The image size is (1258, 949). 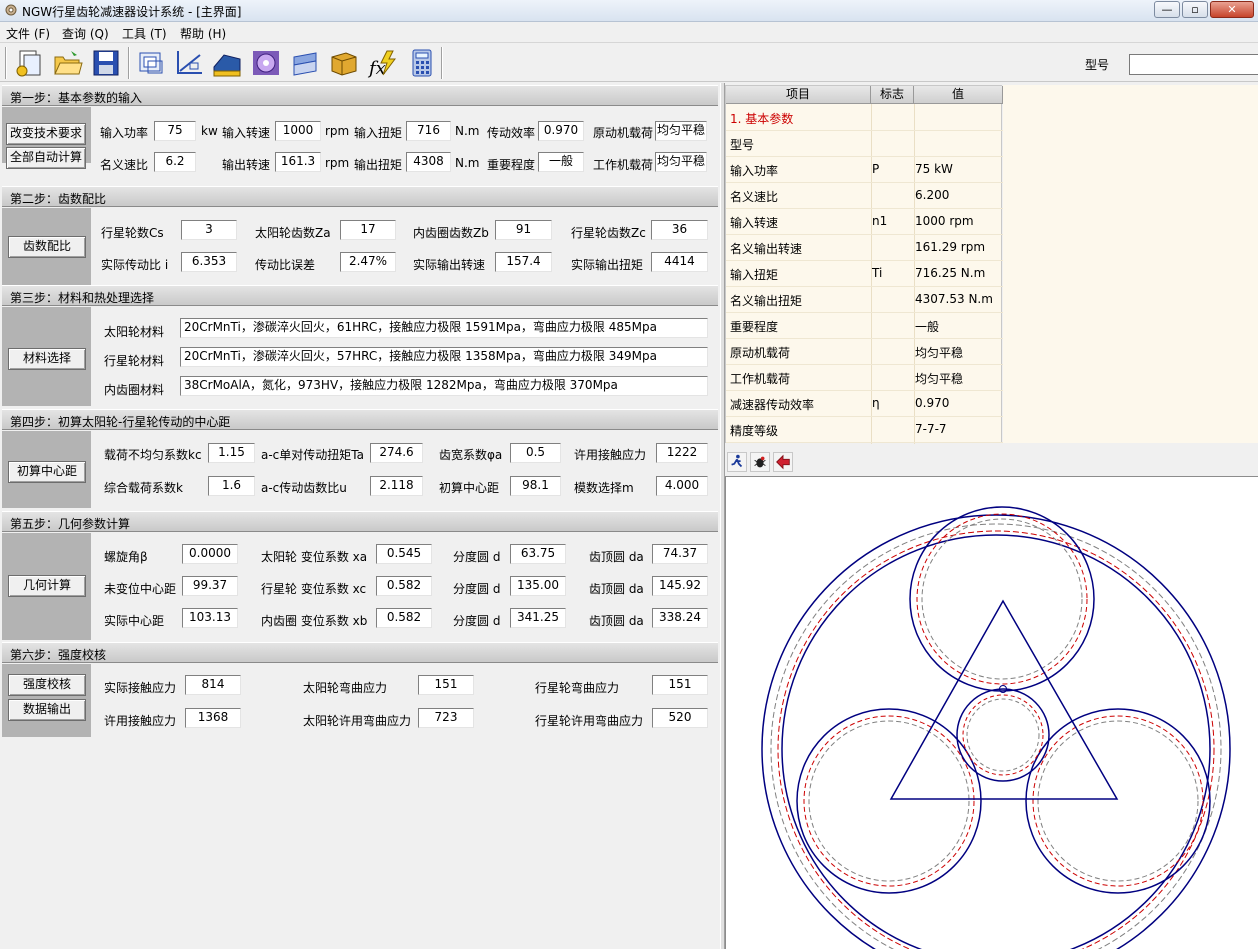 What do you see at coordinates (864, 300) in the screenshot?
I see `info-table-row: 名义输出扭矩 4307.53 N.m` at bounding box center [864, 300].